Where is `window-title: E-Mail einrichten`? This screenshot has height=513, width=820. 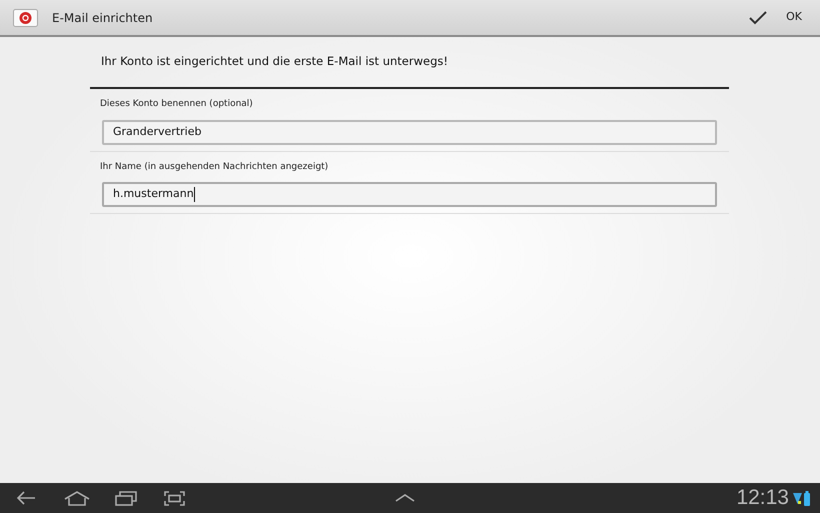
window-title: E-Mail einrichten is located at coordinates (102, 18).